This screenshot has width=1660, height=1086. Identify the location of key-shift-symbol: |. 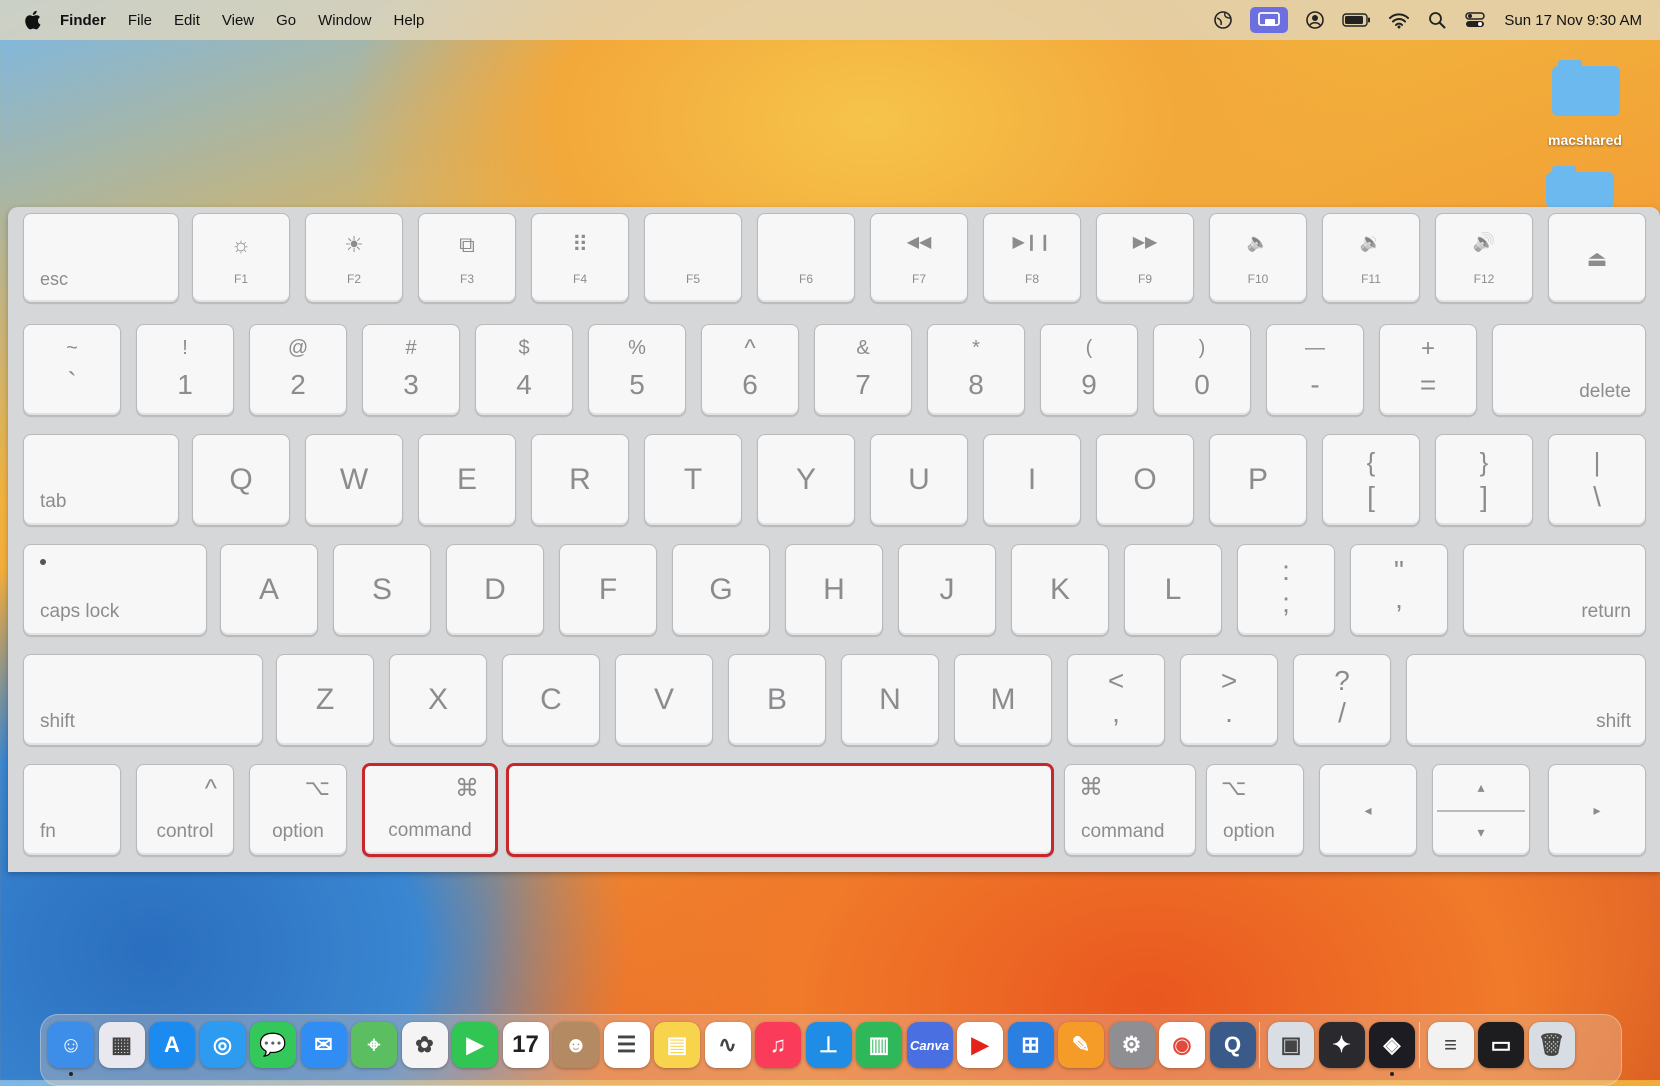
(1597, 462).